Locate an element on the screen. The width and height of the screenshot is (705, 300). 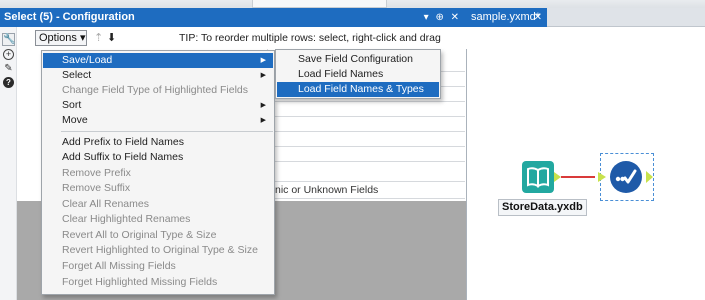
input-data-tool is located at coordinates (538, 177).